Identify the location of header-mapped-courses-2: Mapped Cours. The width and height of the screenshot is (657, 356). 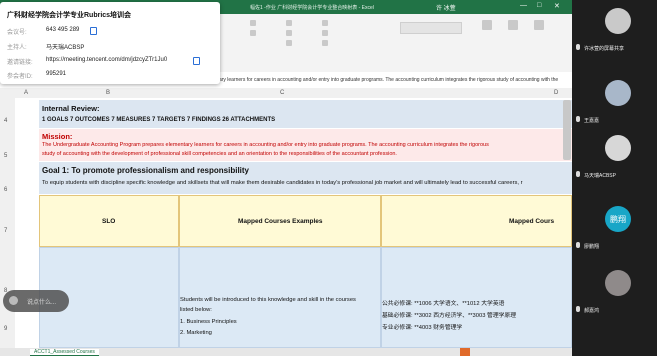
(532, 221).